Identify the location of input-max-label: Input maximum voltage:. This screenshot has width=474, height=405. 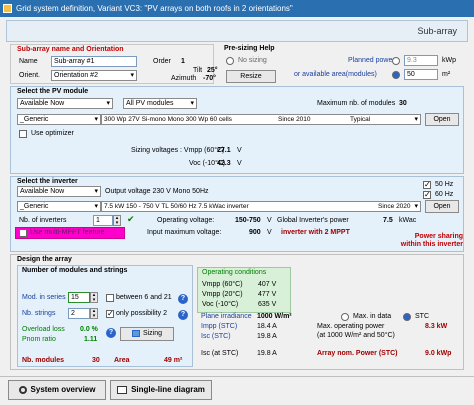
(184, 232).